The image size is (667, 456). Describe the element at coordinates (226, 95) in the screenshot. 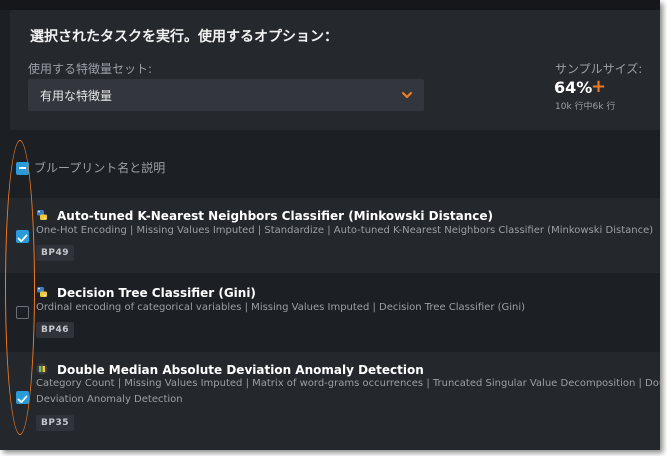

I see `feature-list-select: 有用な特徴量` at that location.